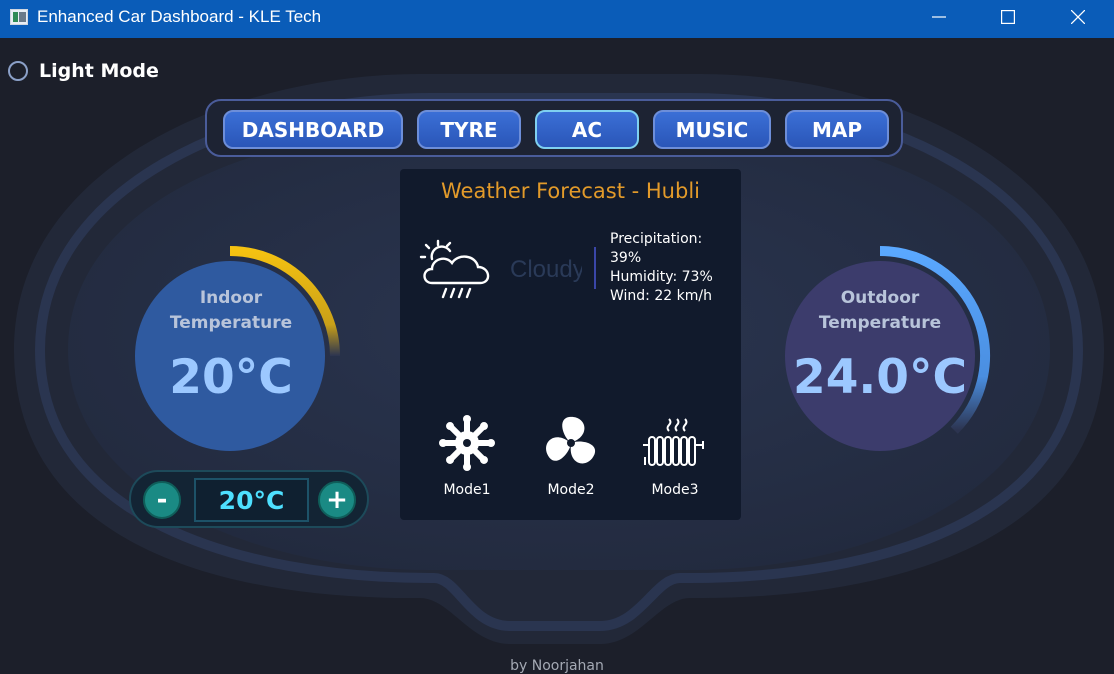  Describe the element at coordinates (587, 129) in the screenshot. I see `nav-ac-button: AC` at that location.